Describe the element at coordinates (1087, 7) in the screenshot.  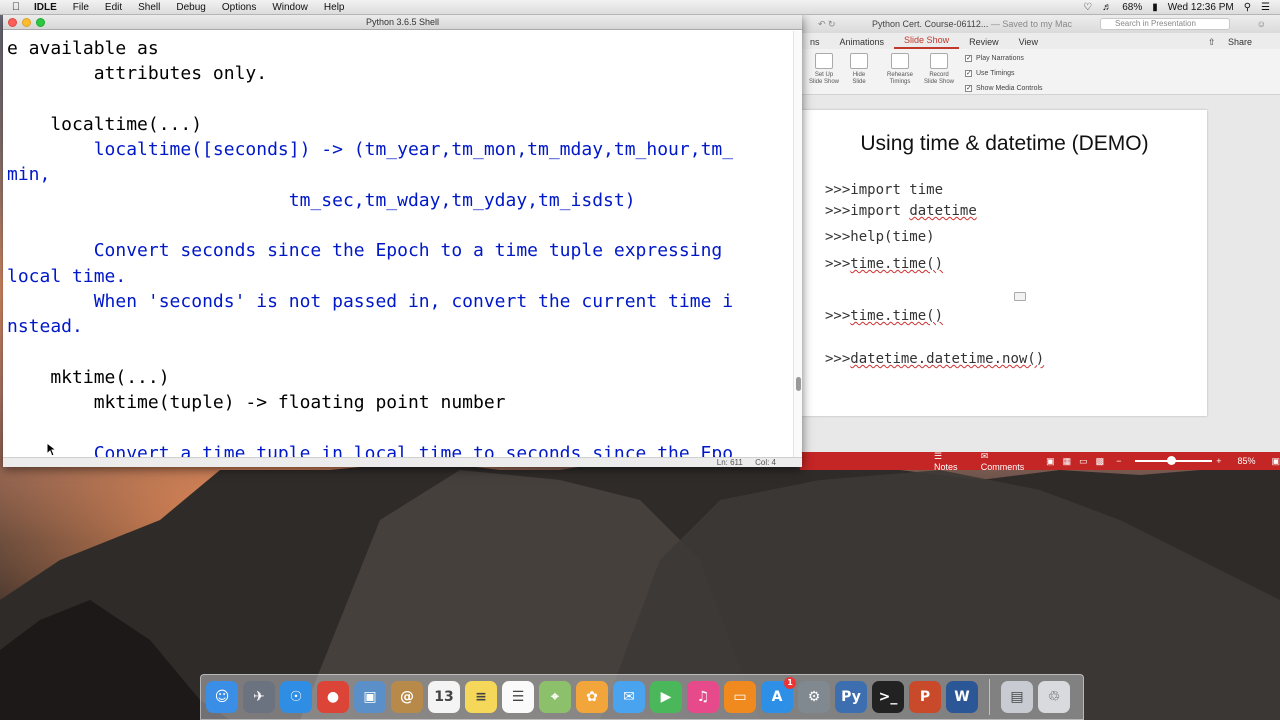
I see `wifi-icon: ♡` at that location.